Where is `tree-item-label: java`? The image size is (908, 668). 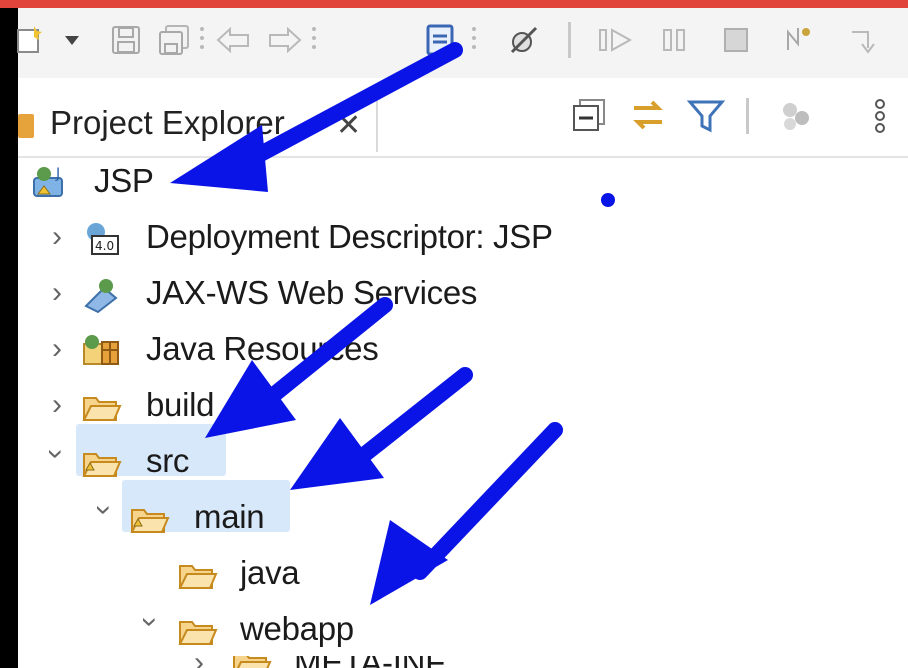 tree-item-label: java is located at coordinates (270, 572).